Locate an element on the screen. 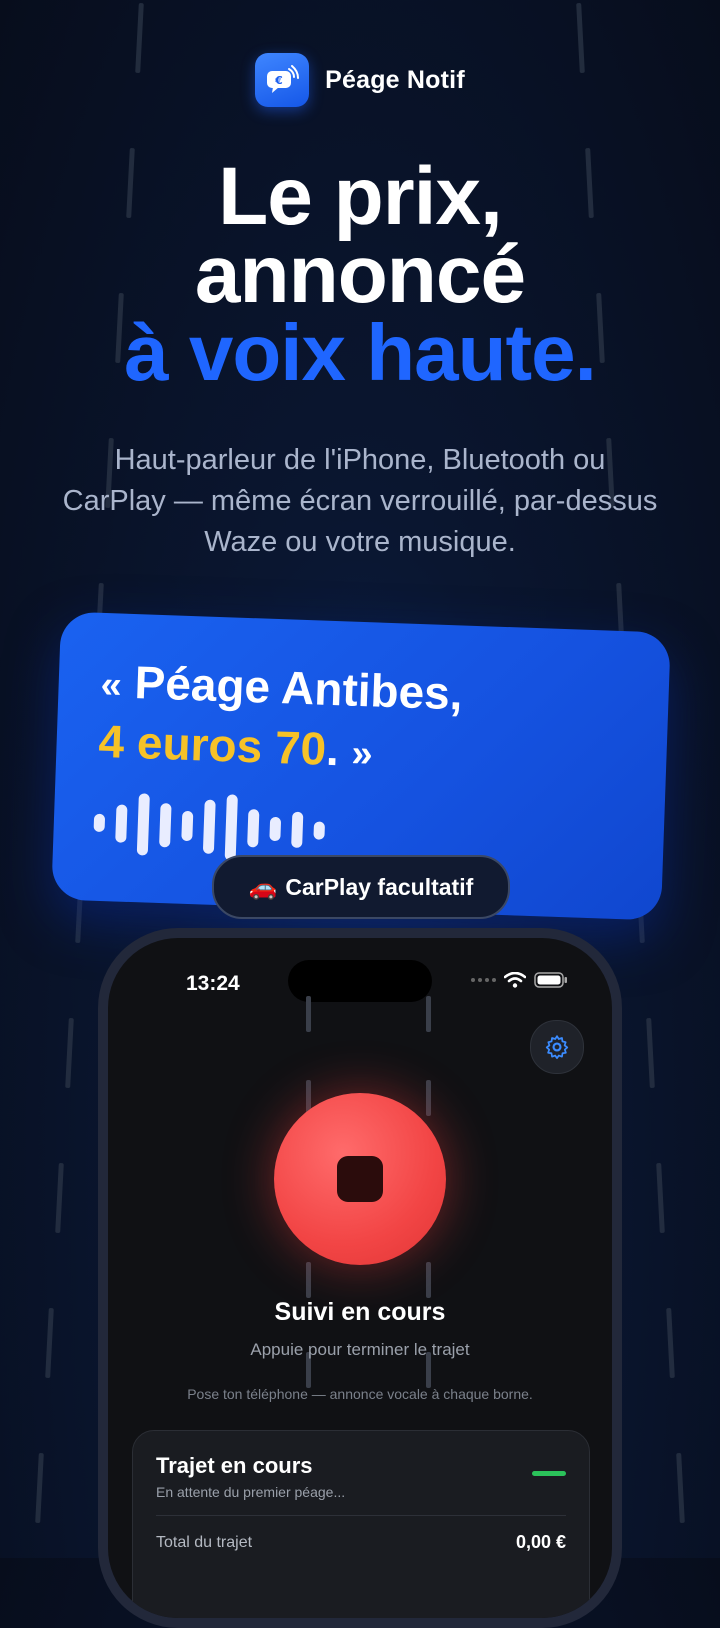 The height and width of the screenshot is (1628, 720). headline-line-2: annoncé is located at coordinates (360, 274).